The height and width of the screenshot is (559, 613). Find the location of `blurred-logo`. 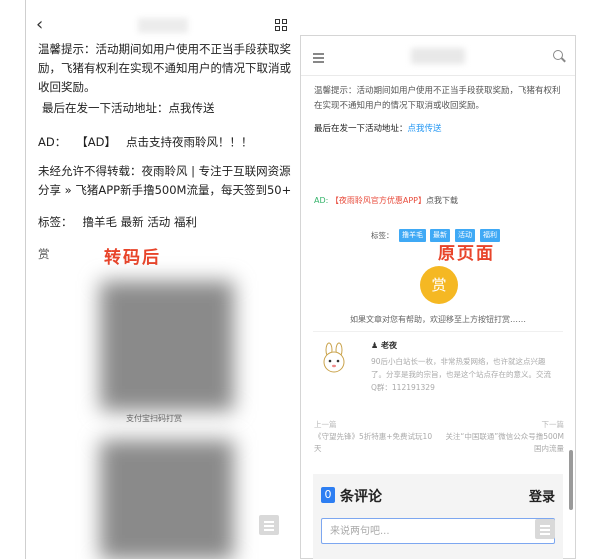

blurred-logo is located at coordinates (438, 56).